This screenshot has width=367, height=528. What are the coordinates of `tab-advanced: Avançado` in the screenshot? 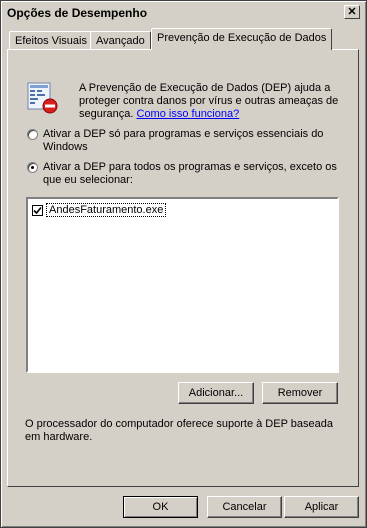 It's located at (120, 40).